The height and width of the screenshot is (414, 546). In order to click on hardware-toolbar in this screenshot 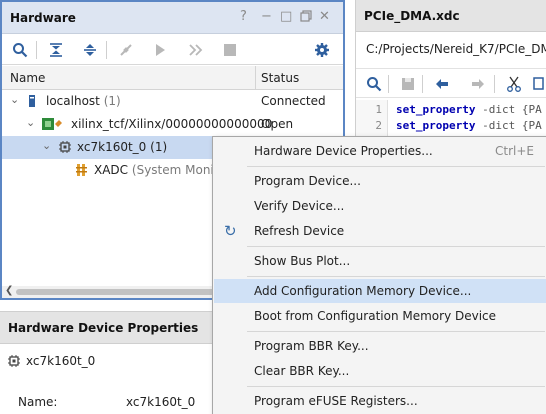, I will do `click(172, 50)`.